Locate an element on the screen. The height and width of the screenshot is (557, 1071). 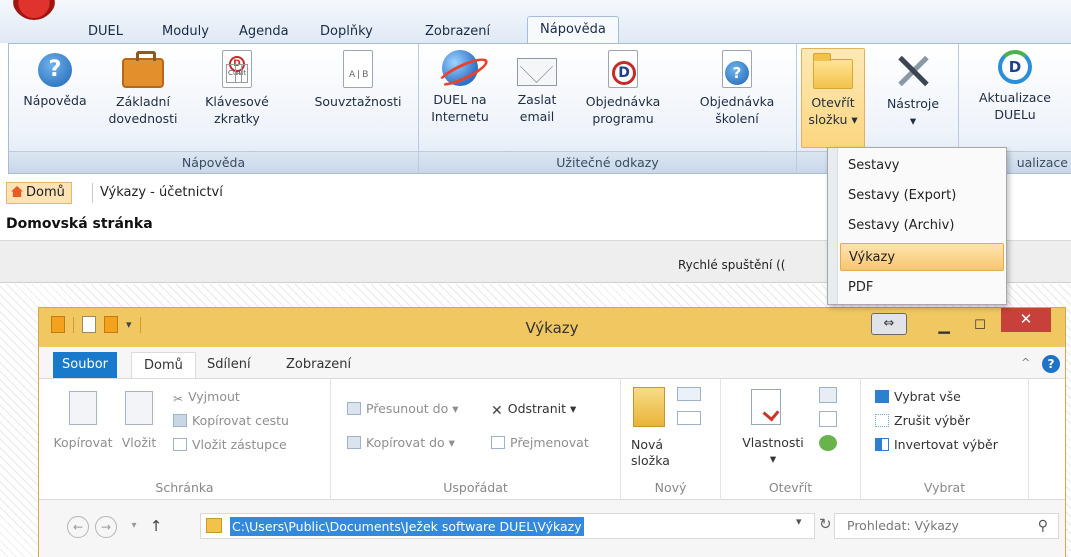
group-open: Vlastnosti ▾ Otevřít is located at coordinates (791, 439).